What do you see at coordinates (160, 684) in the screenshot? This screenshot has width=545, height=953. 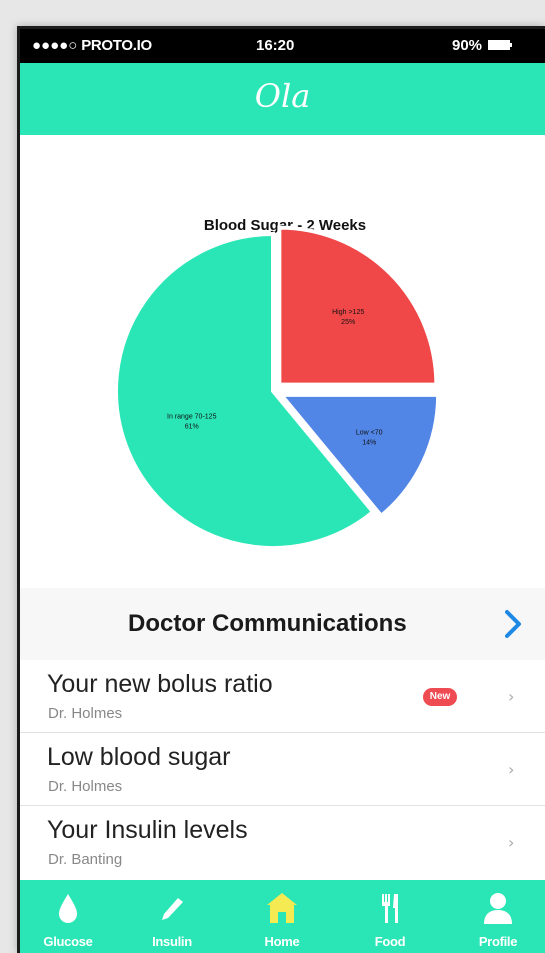 I see `message-title: Your new bolus ratio` at bounding box center [160, 684].